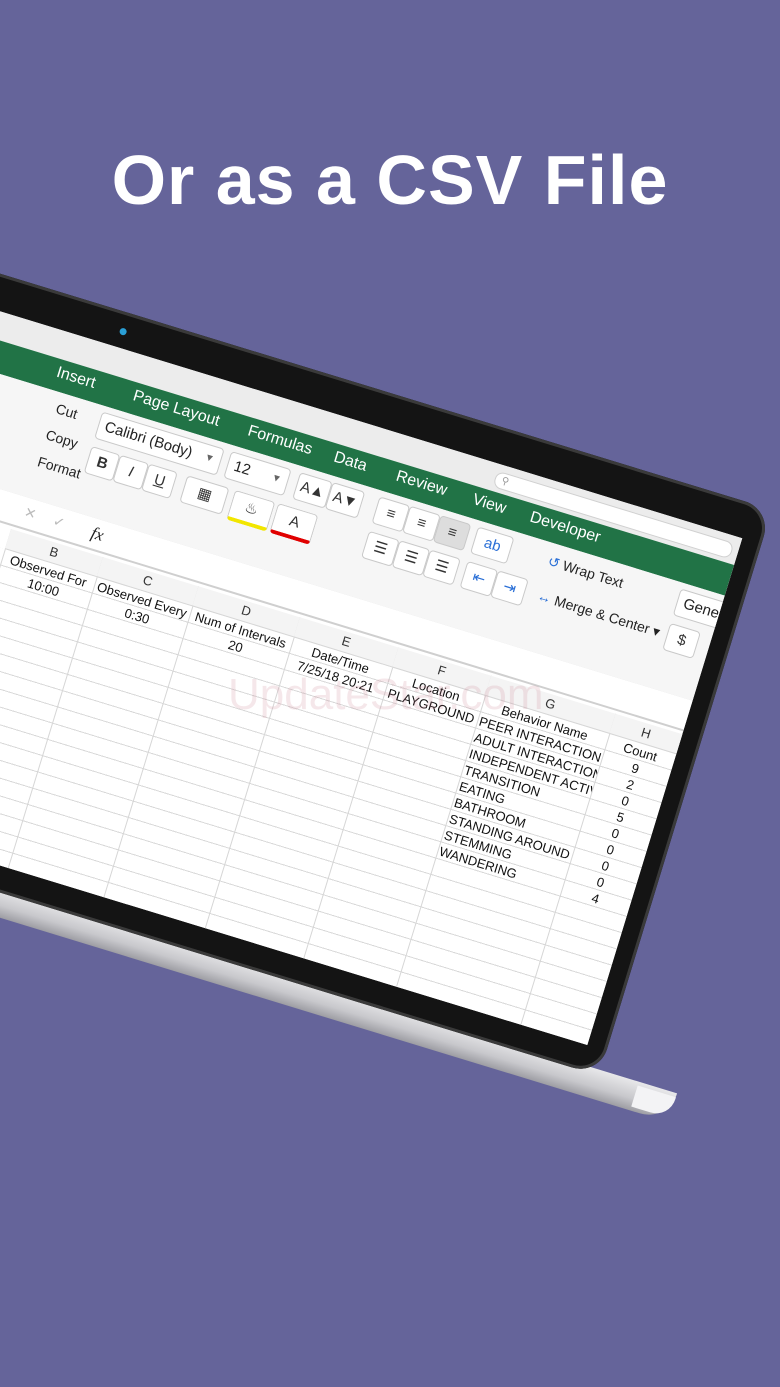  Describe the element at coordinates (386, 694) in the screenshot. I see `watermark: UpdateStar.com` at that location.